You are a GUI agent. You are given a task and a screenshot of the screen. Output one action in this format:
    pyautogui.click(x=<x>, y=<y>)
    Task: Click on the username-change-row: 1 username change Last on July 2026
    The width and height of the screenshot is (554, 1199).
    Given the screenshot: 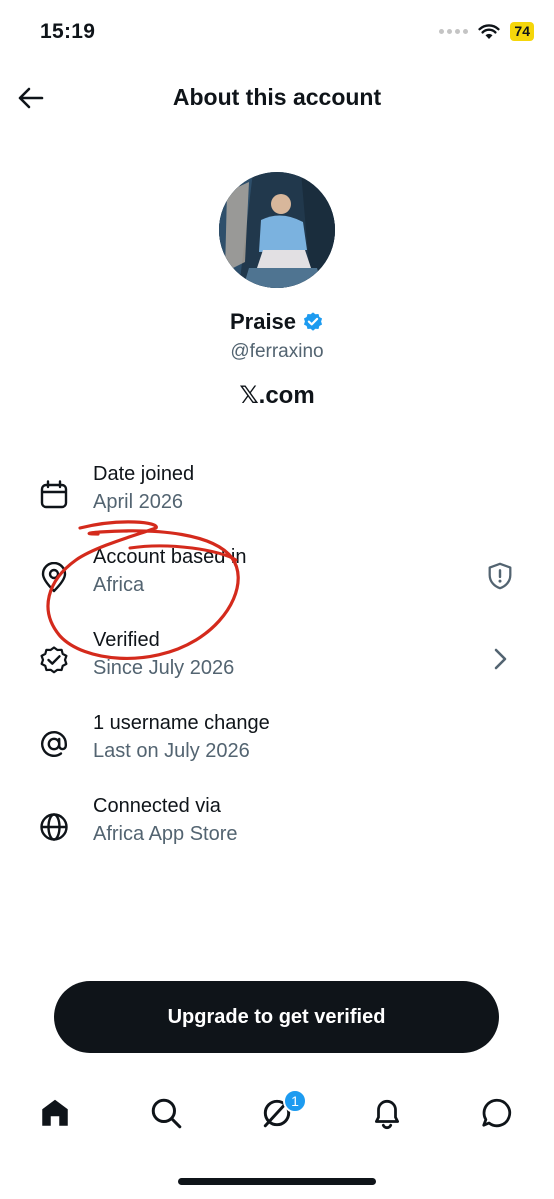 What is the action you would take?
    pyautogui.click(x=277, y=752)
    